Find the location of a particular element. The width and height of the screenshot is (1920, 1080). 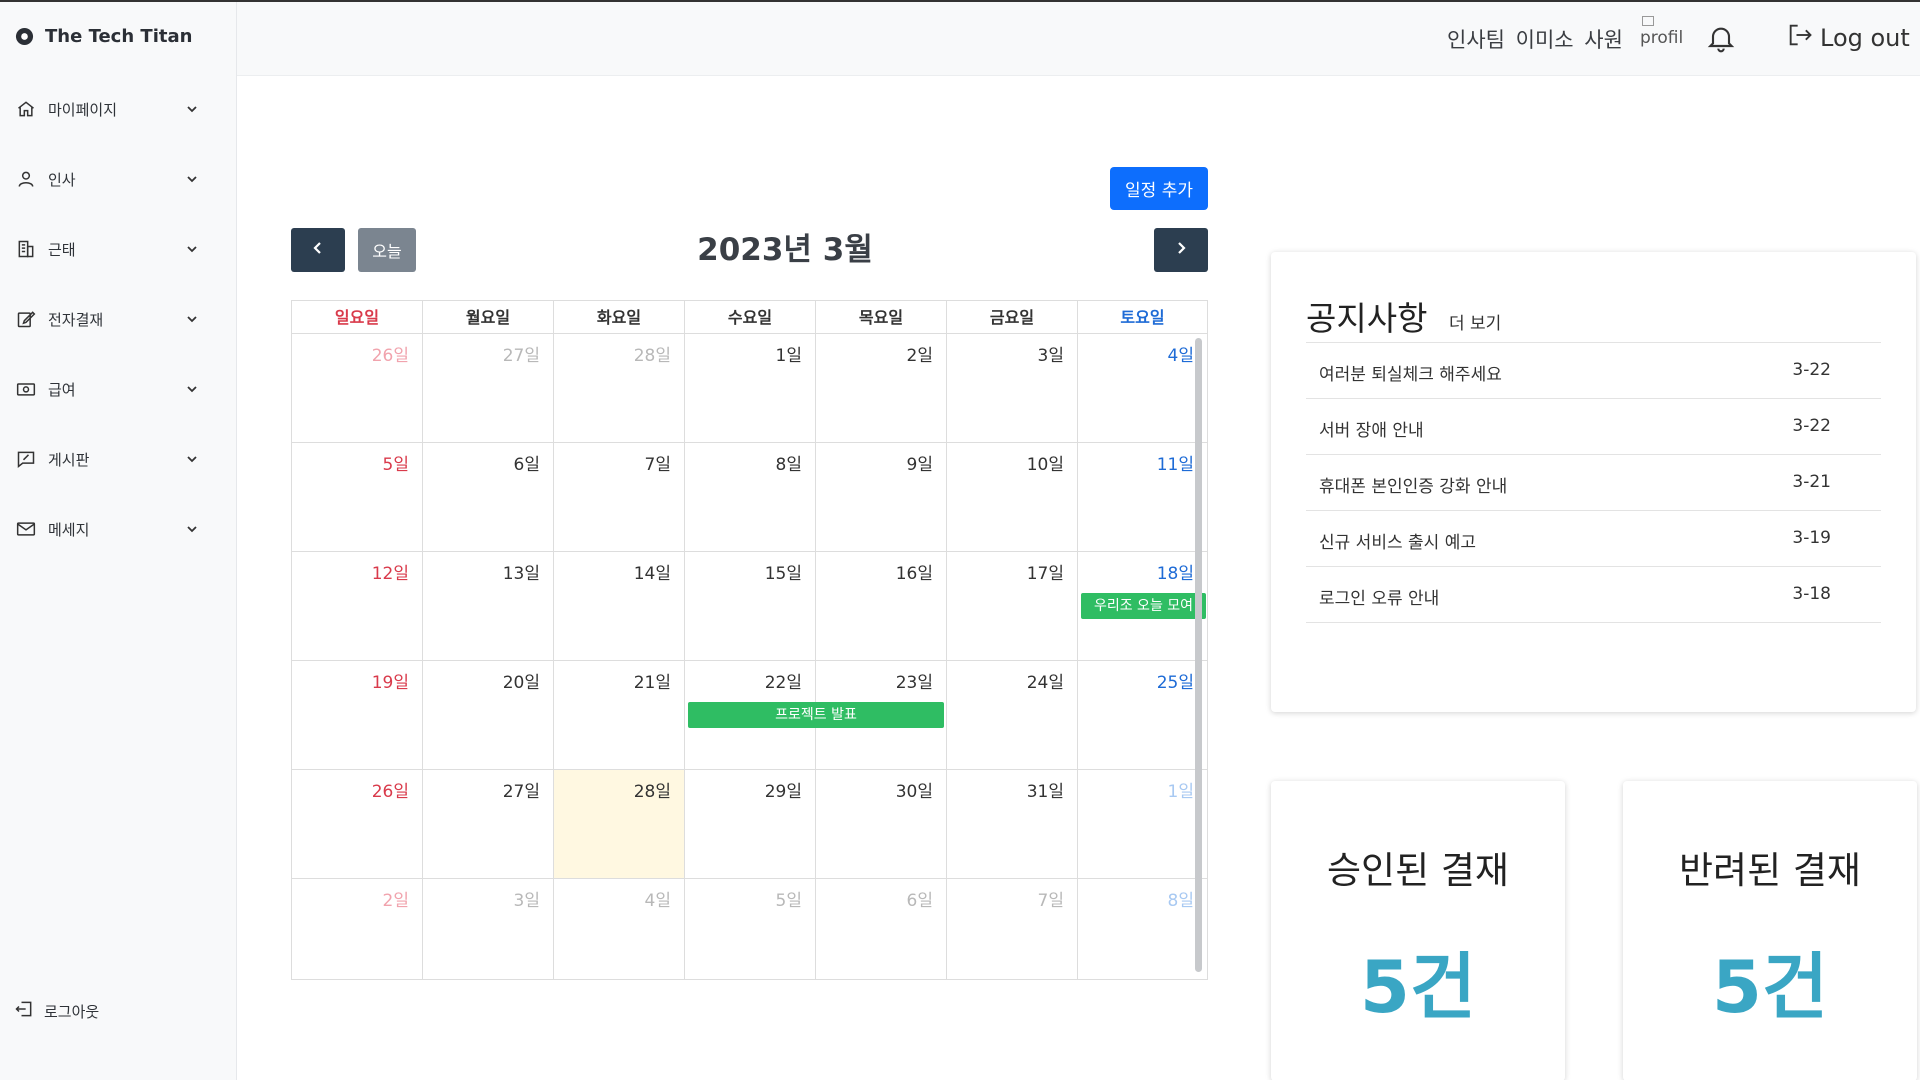

sidebar-logout-button: 로그아웃 is located at coordinates (56, 1011).